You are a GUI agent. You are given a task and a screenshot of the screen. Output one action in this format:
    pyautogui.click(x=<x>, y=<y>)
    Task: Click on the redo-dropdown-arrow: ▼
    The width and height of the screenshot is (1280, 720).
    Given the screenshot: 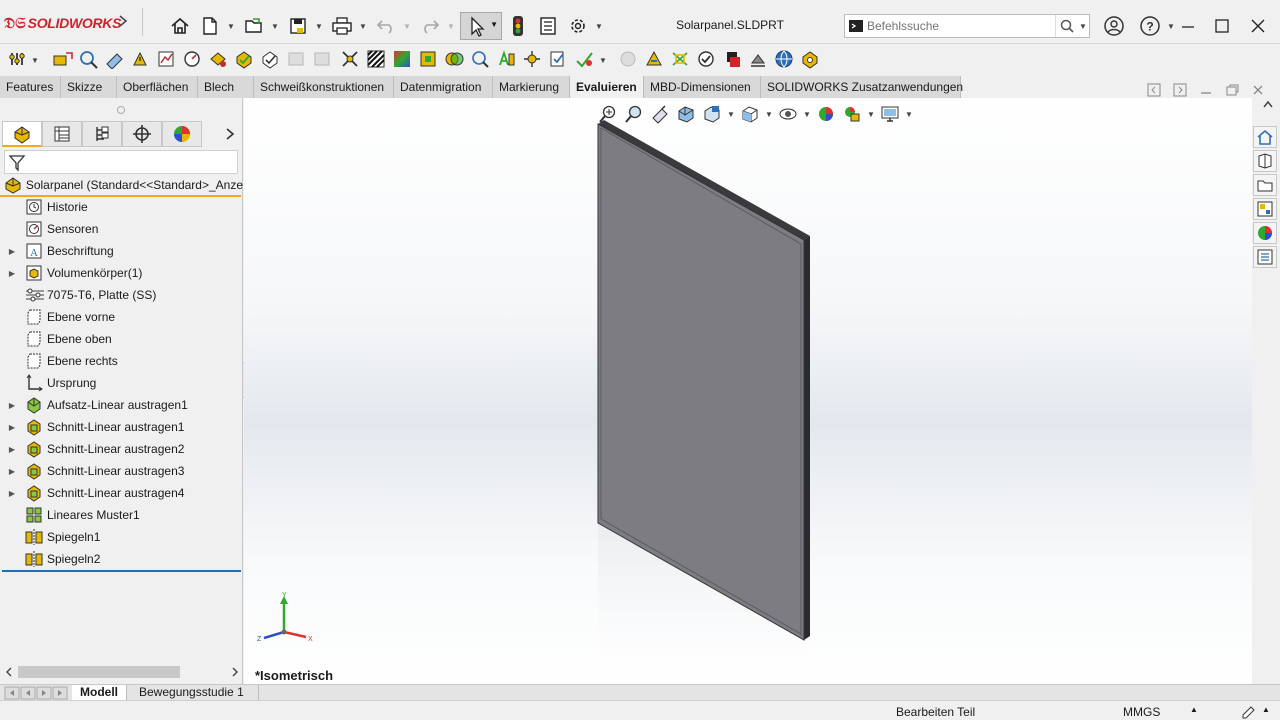 What is the action you would take?
    pyautogui.click(x=451, y=26)
    